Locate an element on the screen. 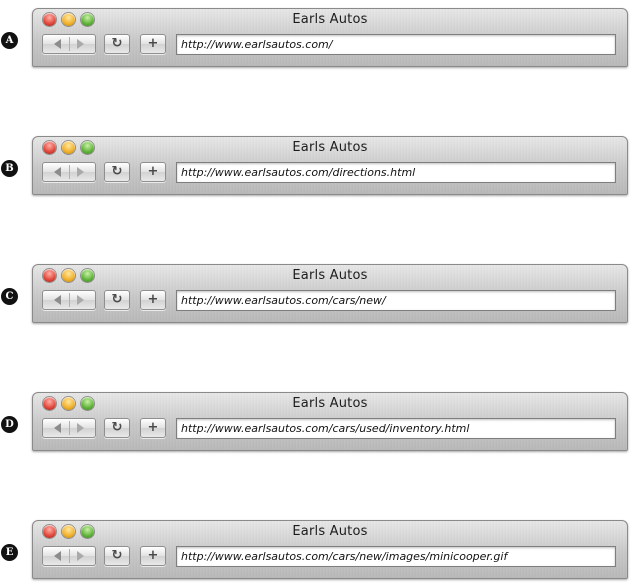  address-bar: http://www.earlsautos.com/ is located at coordinates (396, 44).